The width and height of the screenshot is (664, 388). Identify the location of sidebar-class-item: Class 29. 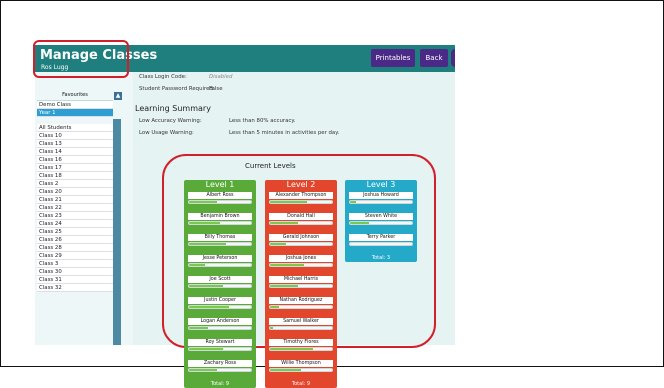
(75, 256).